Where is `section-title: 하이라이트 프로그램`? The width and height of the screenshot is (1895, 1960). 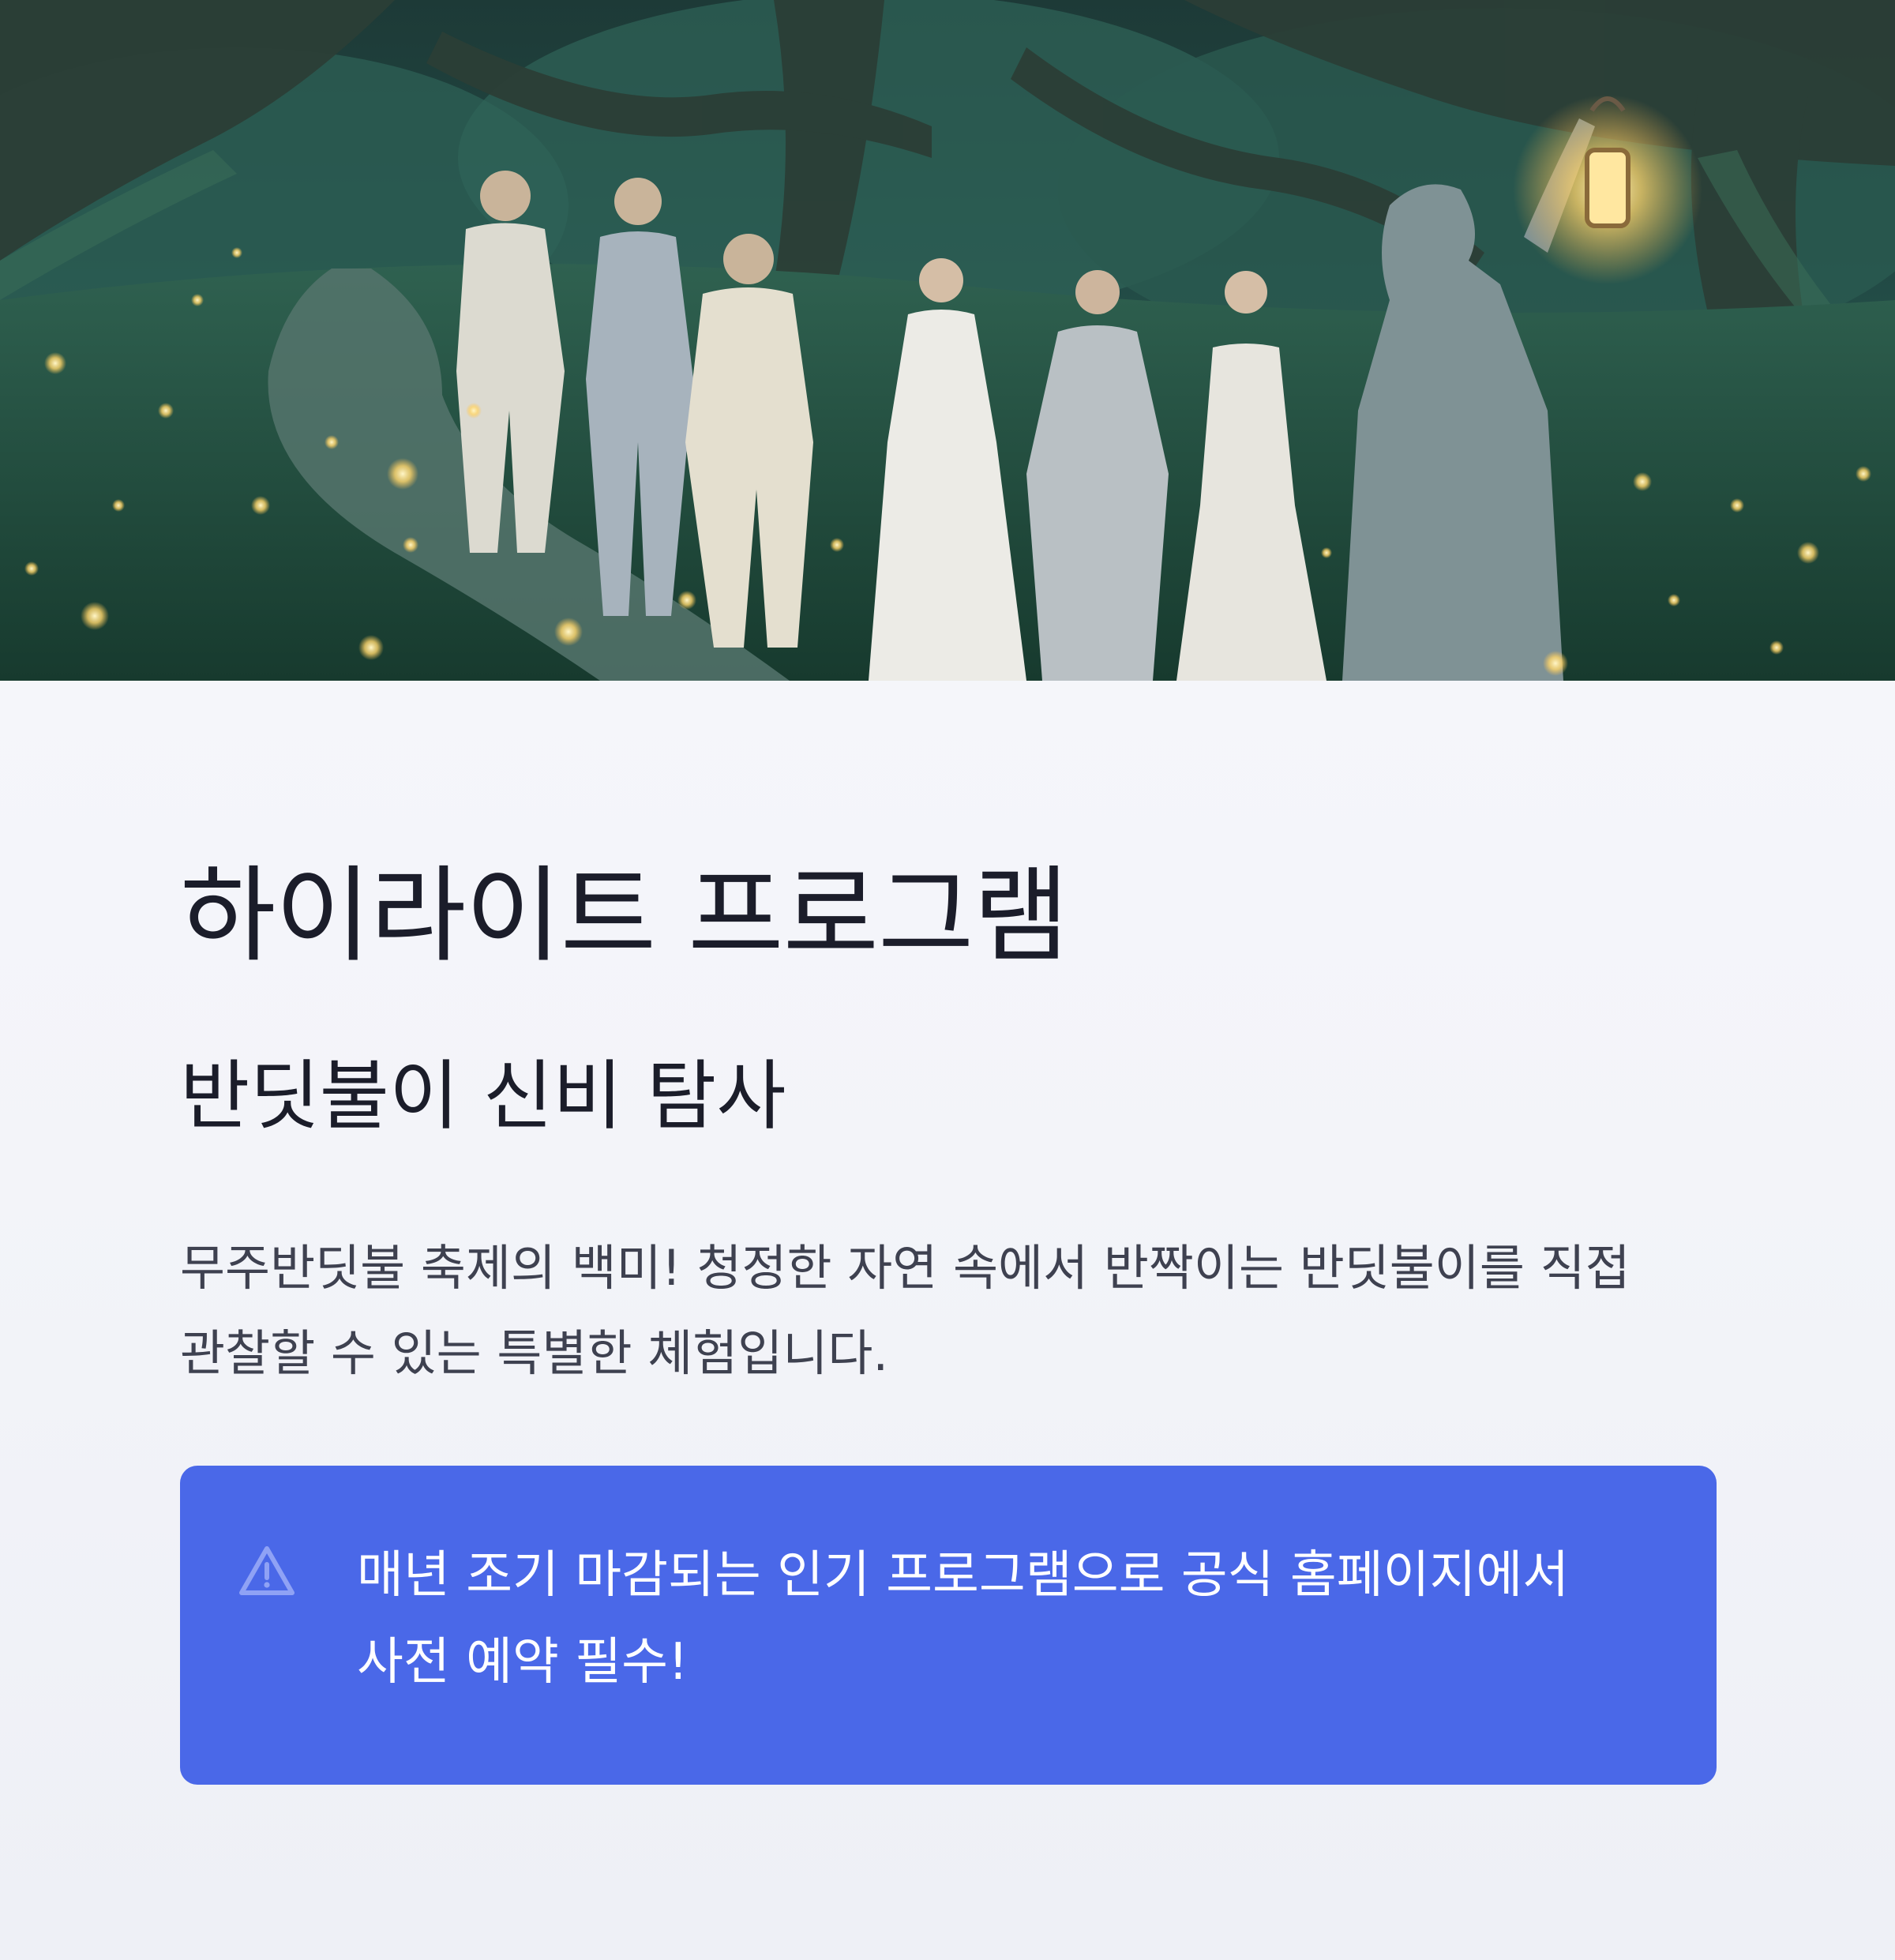
section-title: 하이라이트 프로그램 is located at coordinates (624, 916).